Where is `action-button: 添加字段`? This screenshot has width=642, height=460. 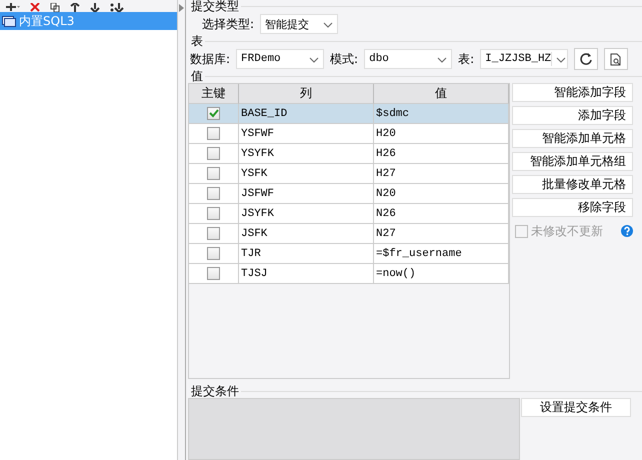
action-button: 添加字段 is located at coordinates (572, 115).